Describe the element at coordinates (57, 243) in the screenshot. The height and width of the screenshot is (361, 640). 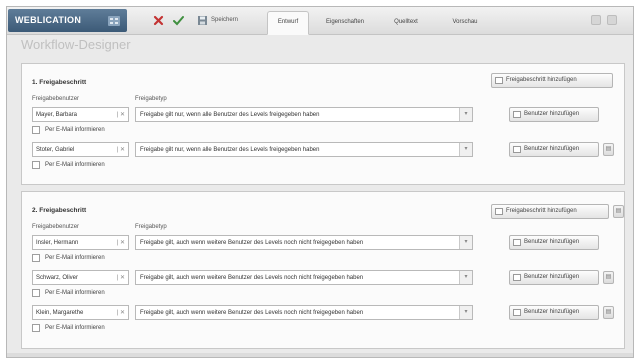
I see `user-name: Insler, Hermann` at that location.